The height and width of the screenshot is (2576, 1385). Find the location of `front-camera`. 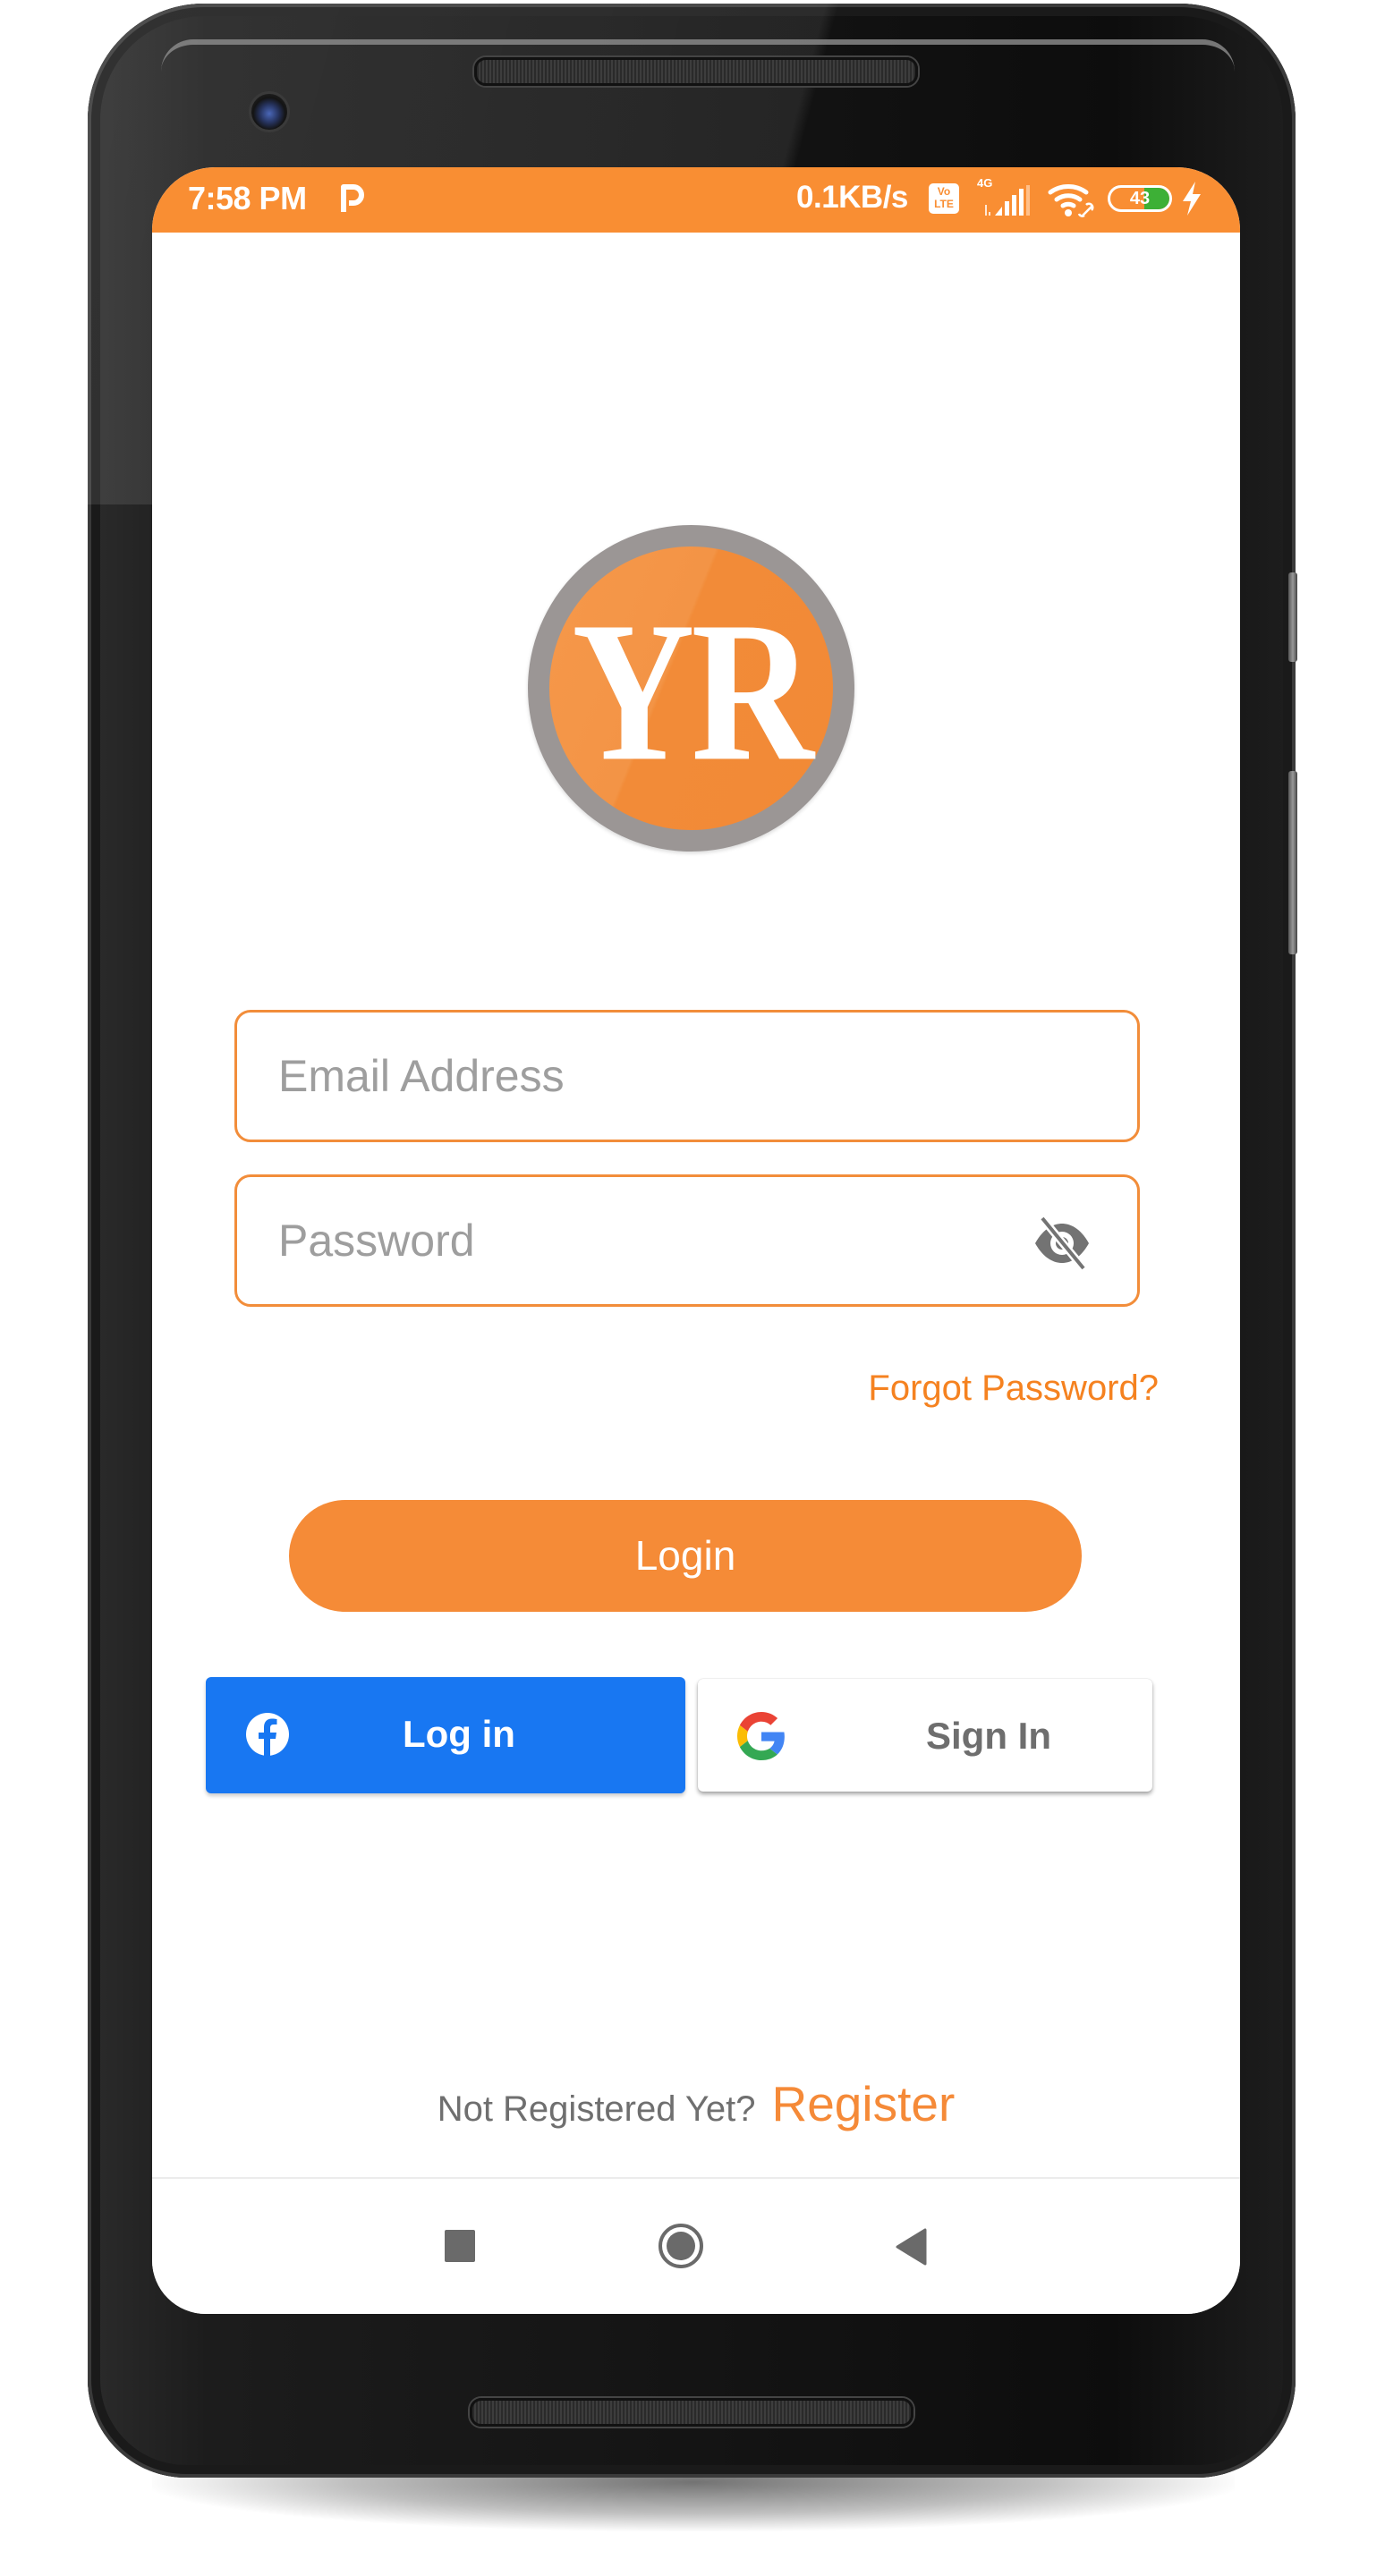

front-camera is located at coordinates (269, 111).